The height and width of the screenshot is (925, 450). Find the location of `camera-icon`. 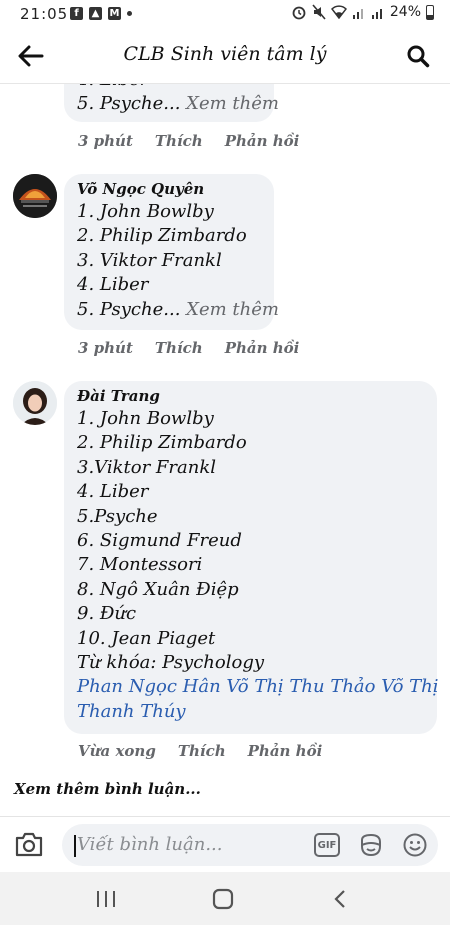

camera-icon is located at coordinates (29, 844).